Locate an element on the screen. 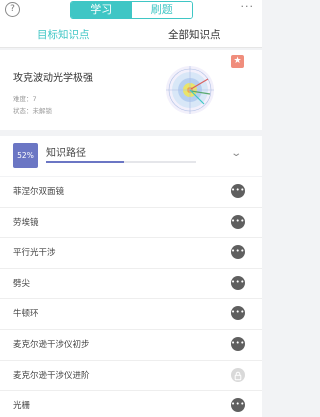 The image size is (320, 417). star-badge-icon: ★ is located at coordinates (237, 61).